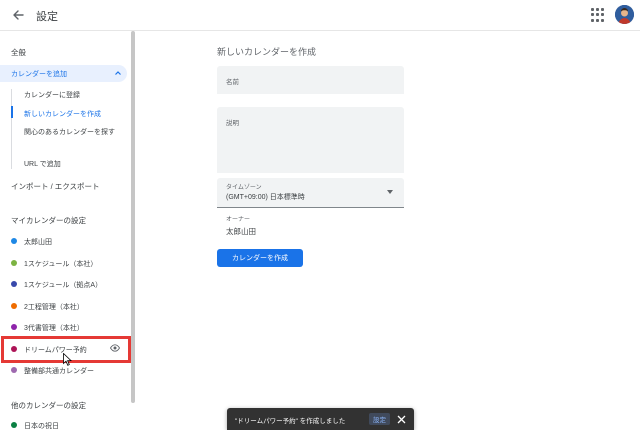 The width and height of the screenshot is (640, 430). What do you see at coordinates (133, 217) in the screenshot?
I see `sidebar-scrollbar` at bounding box center [133, 217].